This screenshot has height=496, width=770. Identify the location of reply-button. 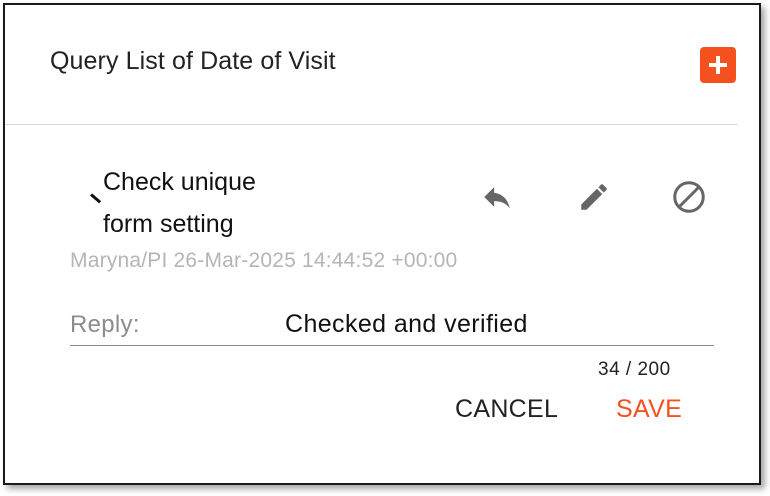
(497, 197).